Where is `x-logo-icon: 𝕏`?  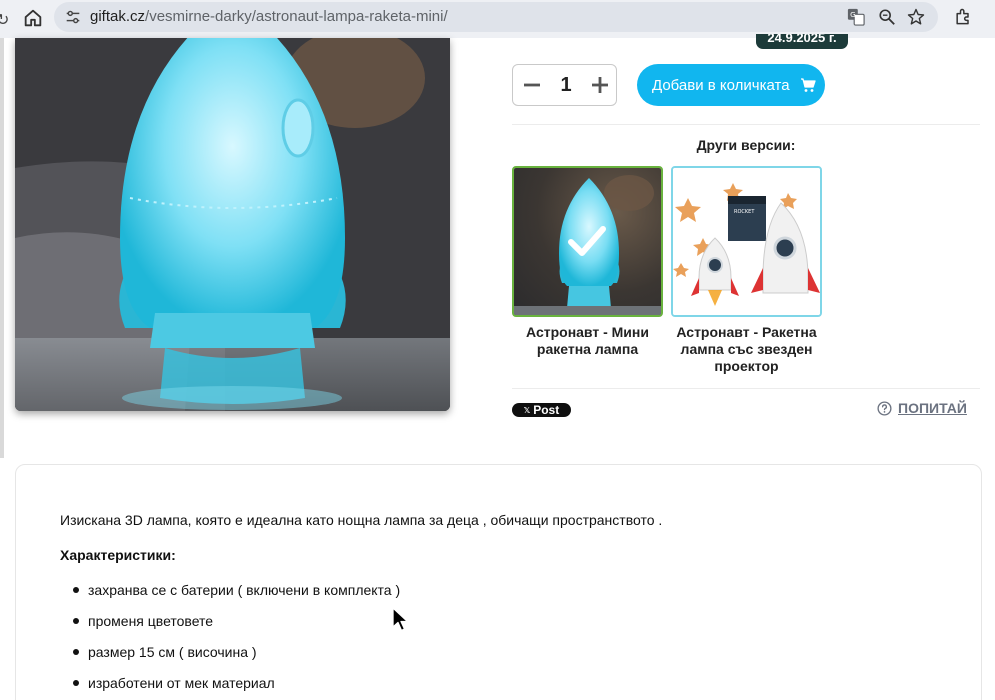 x-logo-icon: 𝕏 is located at coordinates (527, 410).